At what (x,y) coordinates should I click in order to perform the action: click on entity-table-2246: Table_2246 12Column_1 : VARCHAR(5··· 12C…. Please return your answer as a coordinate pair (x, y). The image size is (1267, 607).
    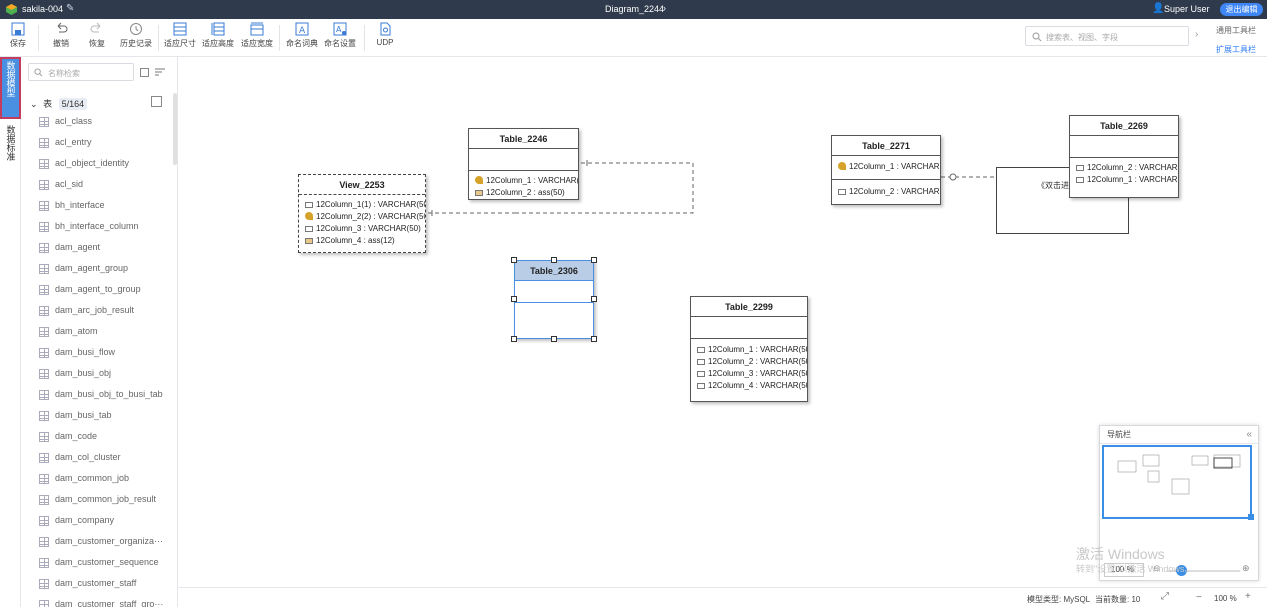
    Looking at the image, I should click on (523, 164).